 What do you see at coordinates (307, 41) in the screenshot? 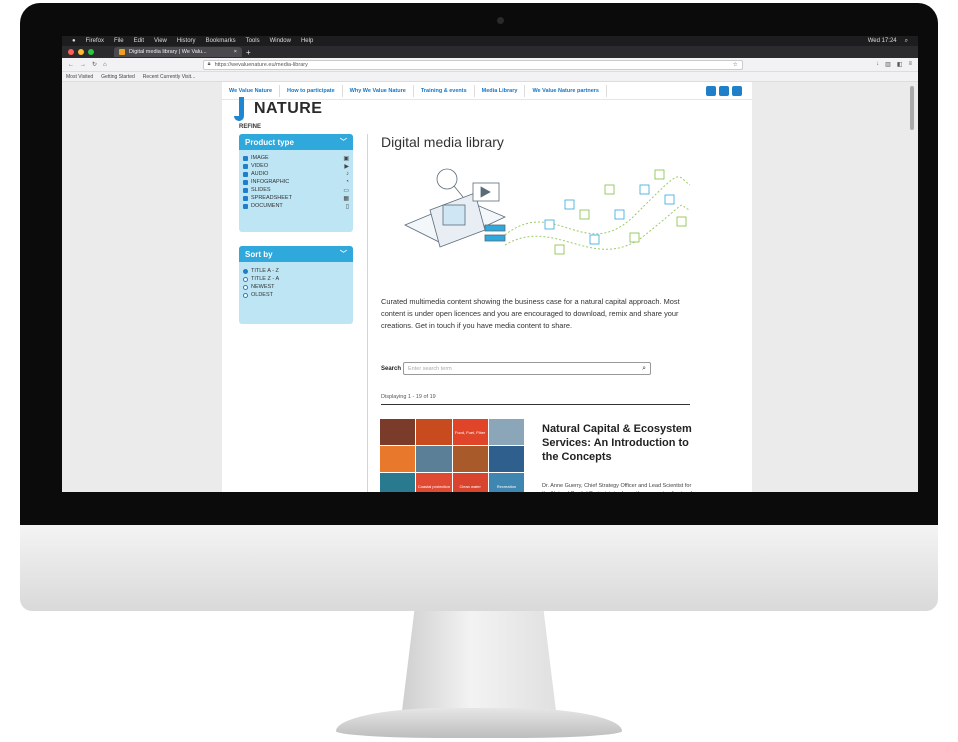
I see `menu-help: Help` at bounding box center [307, 41].